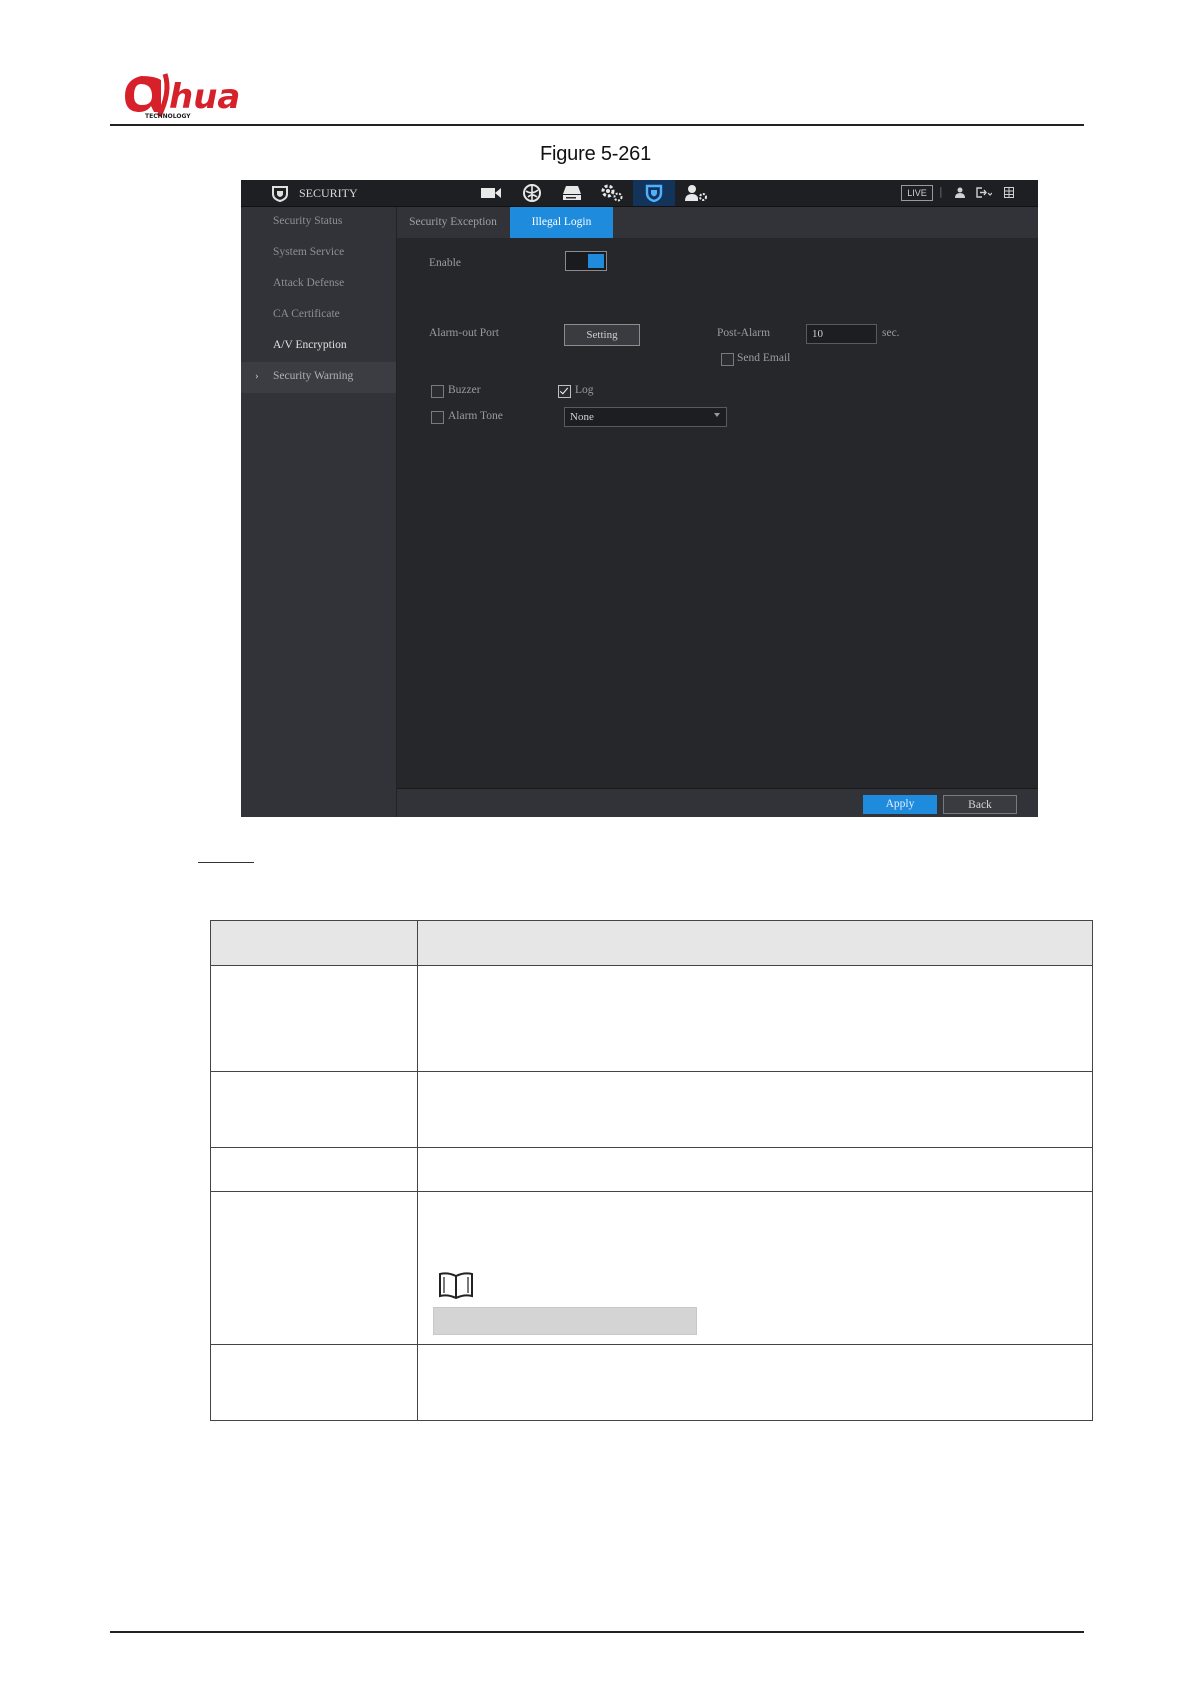 Image resolution: width=1191 pixels, height=1684 pixels. I want to click on window-title: SECURITY, so click(328, 193).